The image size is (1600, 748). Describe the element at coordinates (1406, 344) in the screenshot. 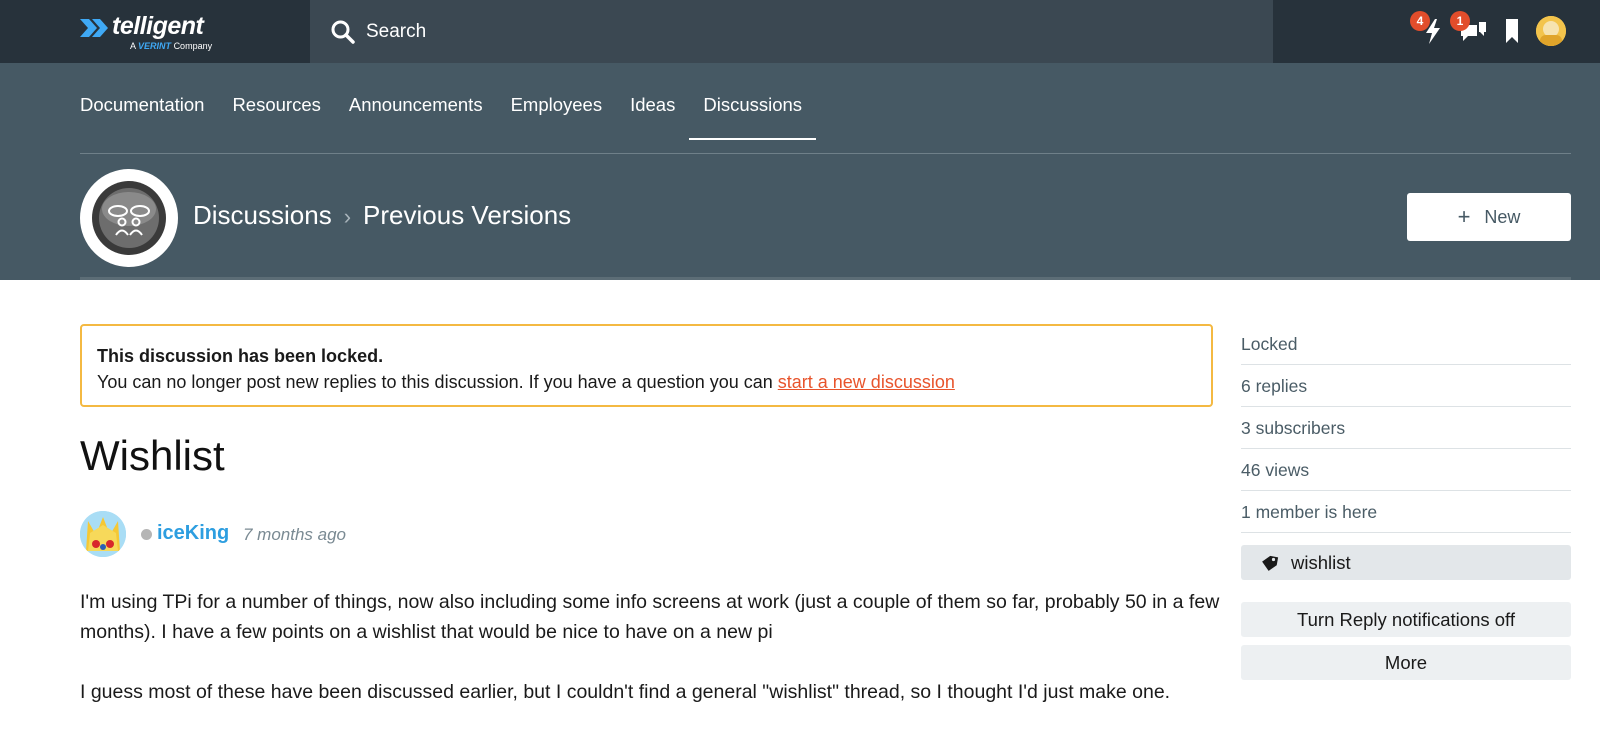

I see `stat-locked: Locked` at that location.